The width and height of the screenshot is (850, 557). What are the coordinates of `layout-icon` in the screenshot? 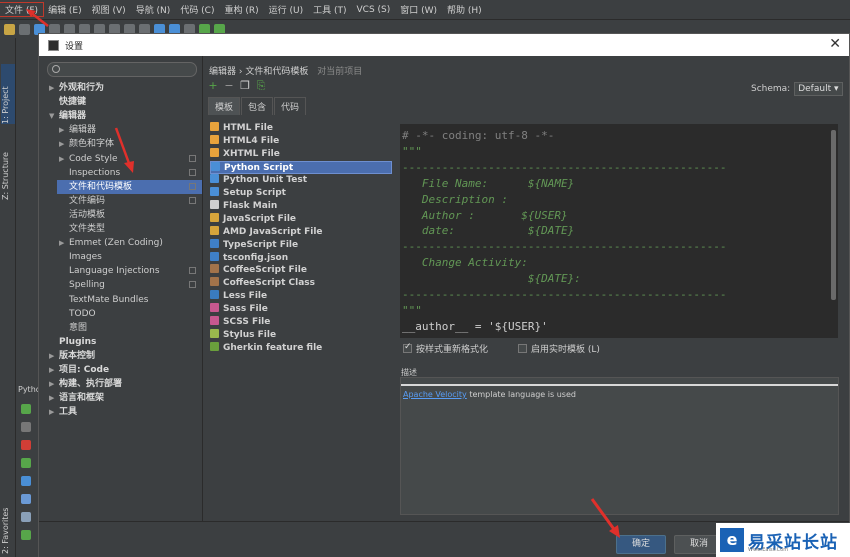 It's located at (26, 499).